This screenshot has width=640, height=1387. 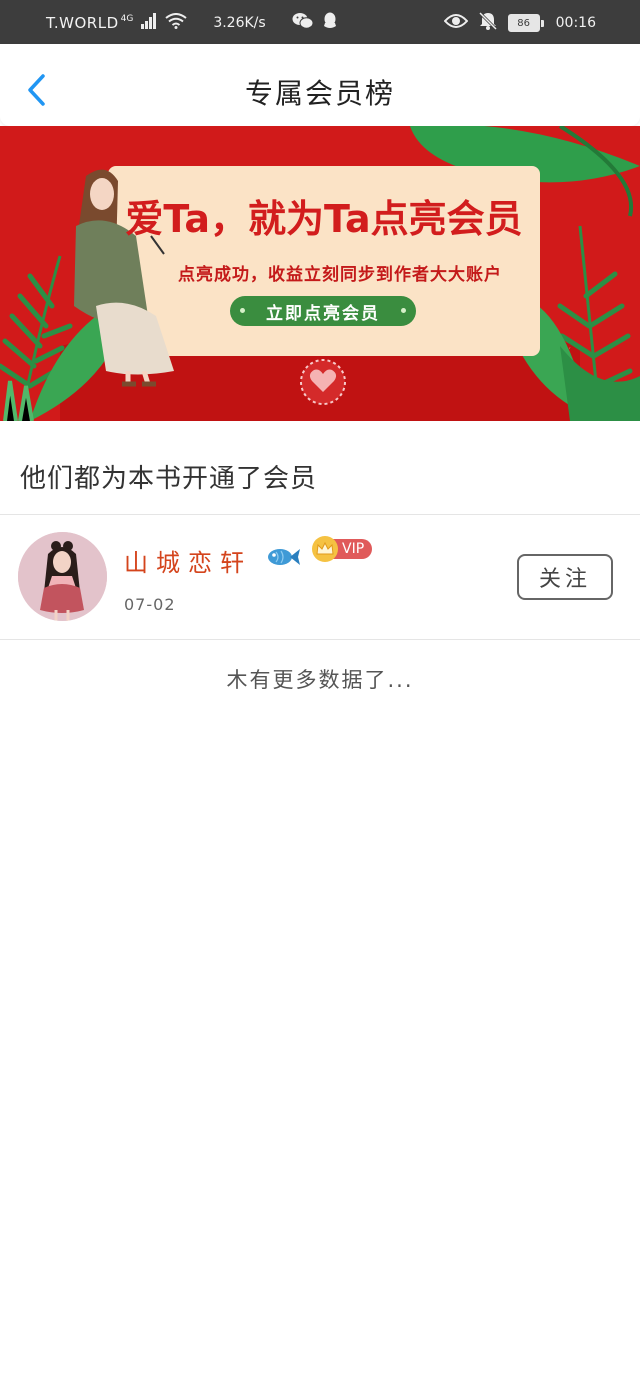 I want to click on battery-icon: 86, so click(x=525, y=23).